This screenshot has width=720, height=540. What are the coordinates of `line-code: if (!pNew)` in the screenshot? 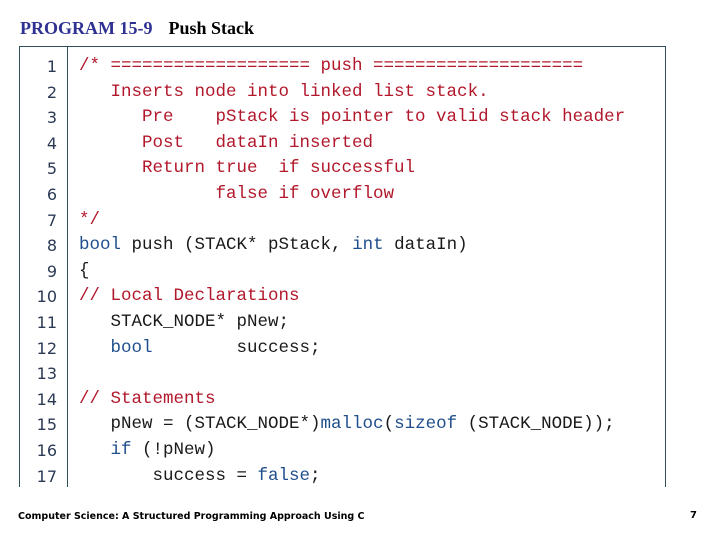 It's located at (147, 451).